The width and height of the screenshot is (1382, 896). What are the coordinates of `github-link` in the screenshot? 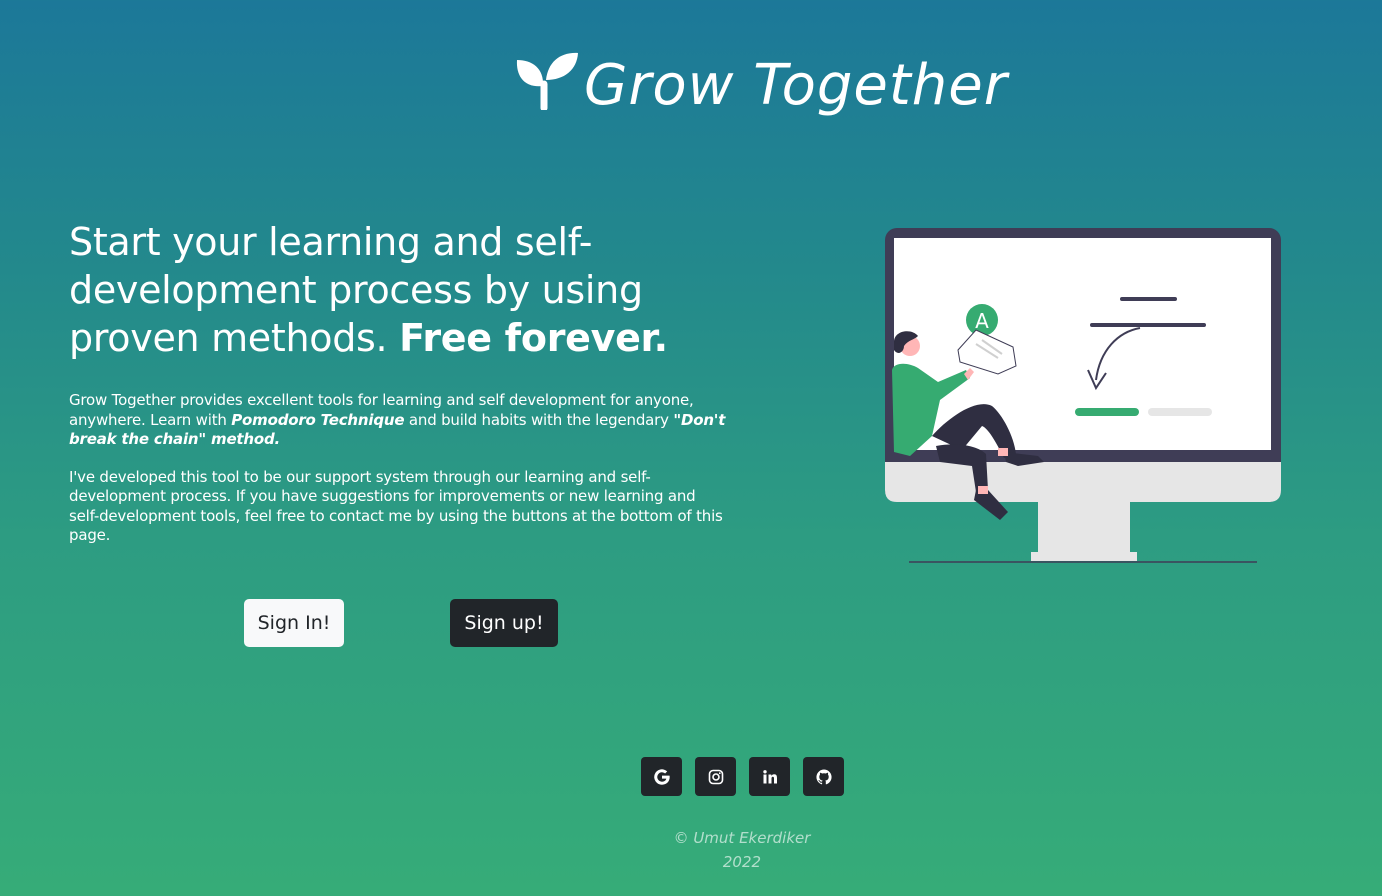 It's located at (823, 776).